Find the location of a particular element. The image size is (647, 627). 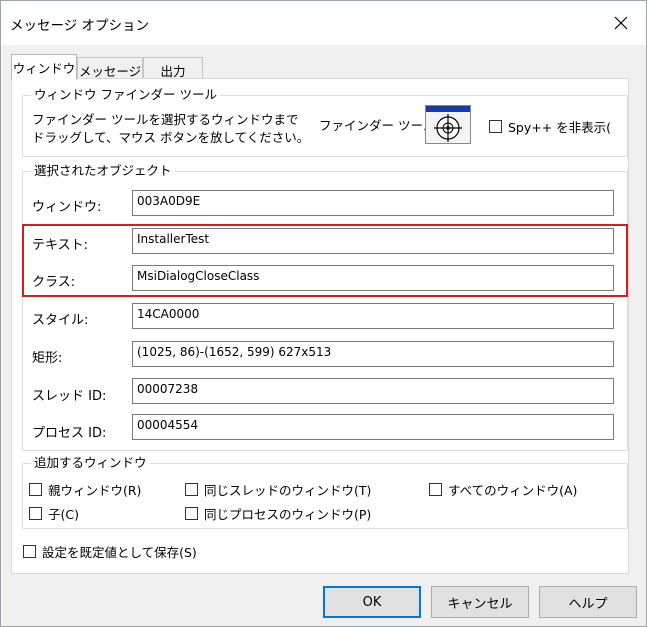

process-id-field: 00004554 is located at coordinates (373, 427).